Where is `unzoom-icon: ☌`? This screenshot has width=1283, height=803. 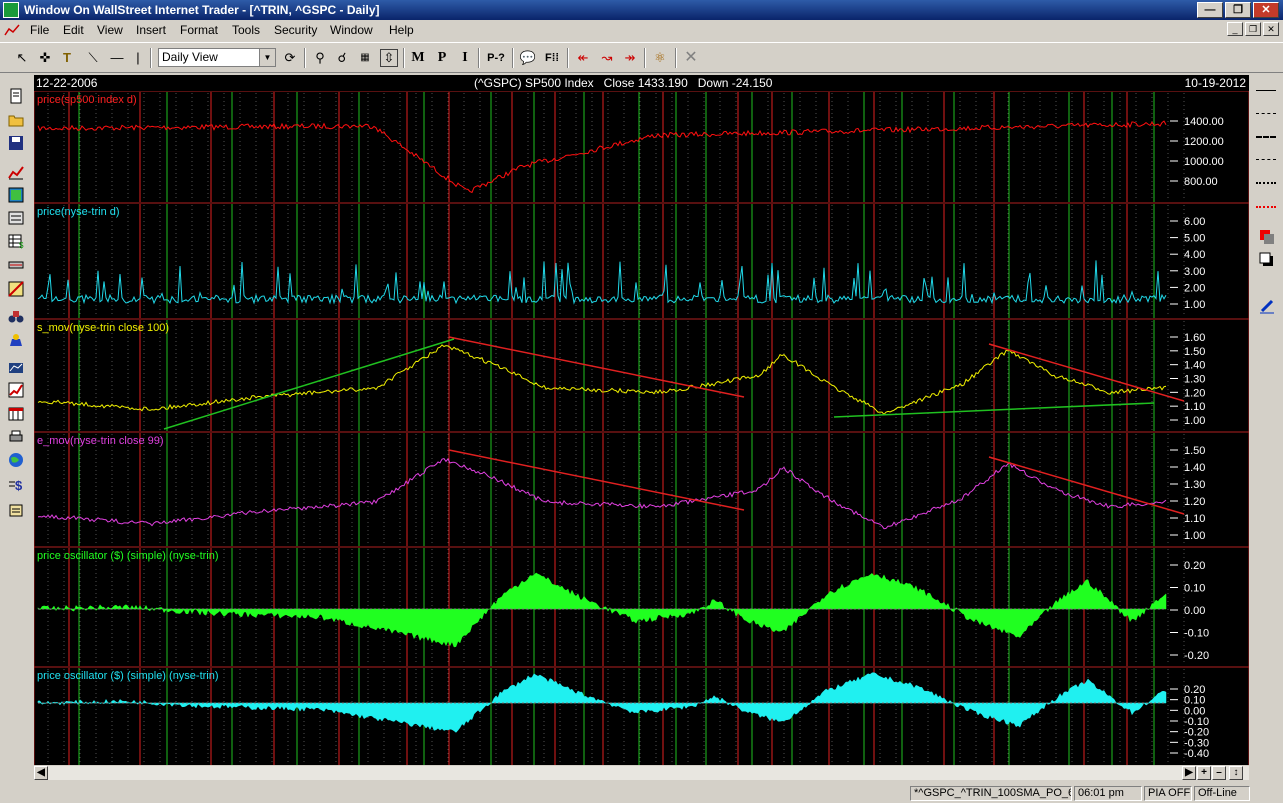
unzoom-icon: ☌ is located at coordinates (342, 58).